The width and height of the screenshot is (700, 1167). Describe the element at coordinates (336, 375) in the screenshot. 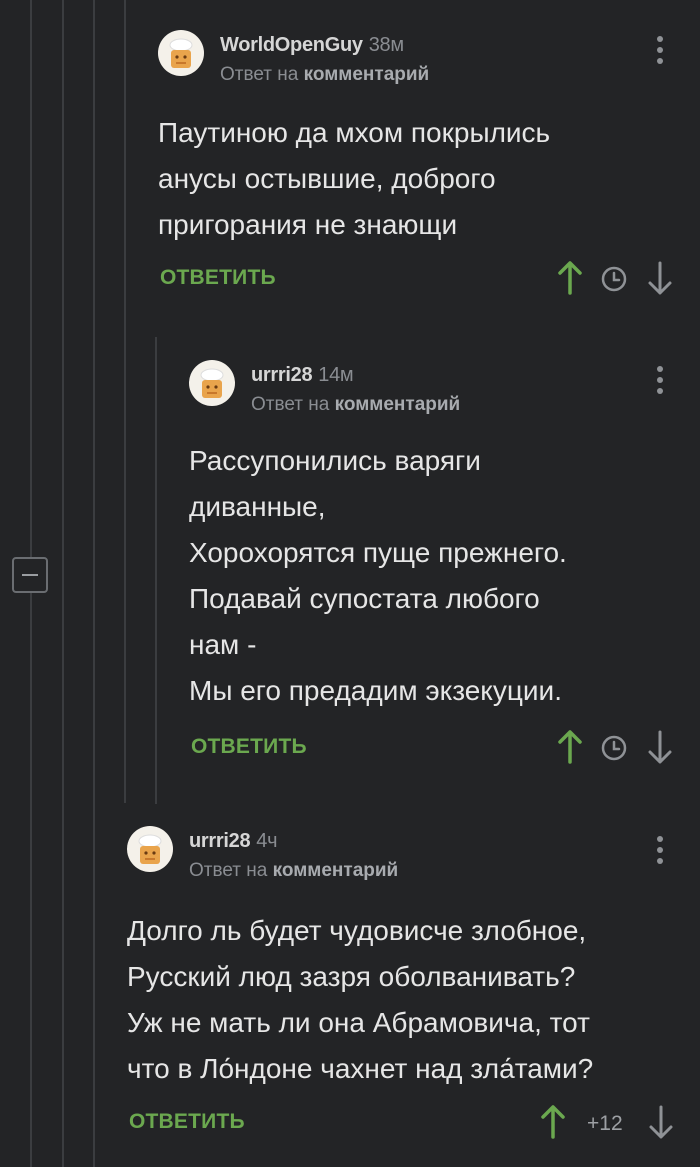

I see `comment-time: 14м` at that location.